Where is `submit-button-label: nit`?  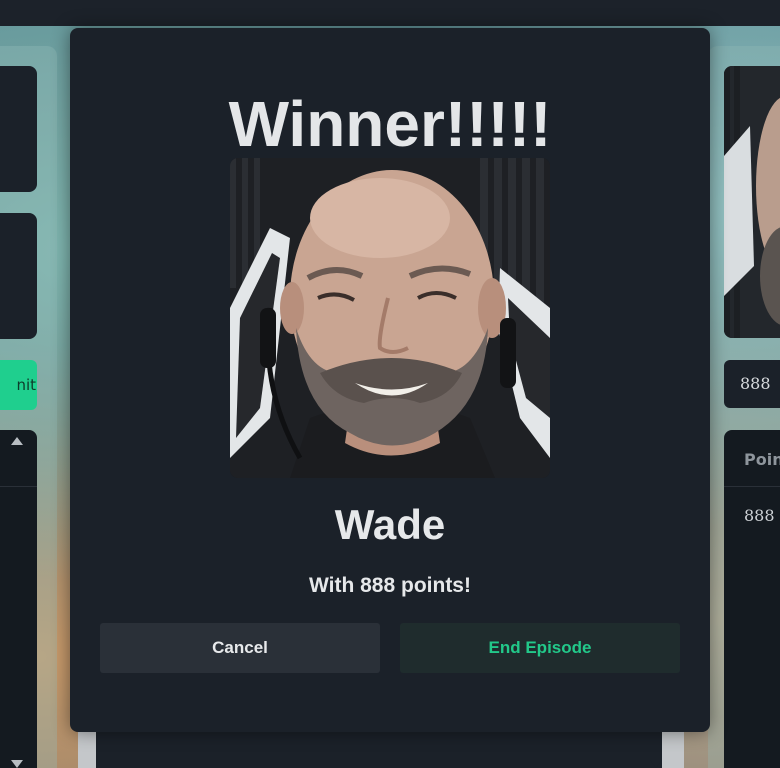
submit-button-label: nit is located at coordinates (26, 385).